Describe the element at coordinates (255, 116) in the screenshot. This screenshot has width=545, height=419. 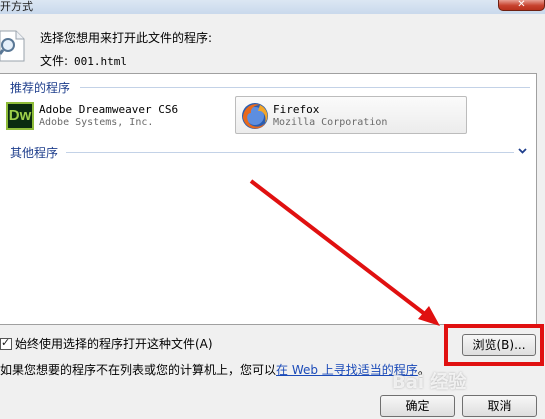
I see `firefox-icon` at that location.